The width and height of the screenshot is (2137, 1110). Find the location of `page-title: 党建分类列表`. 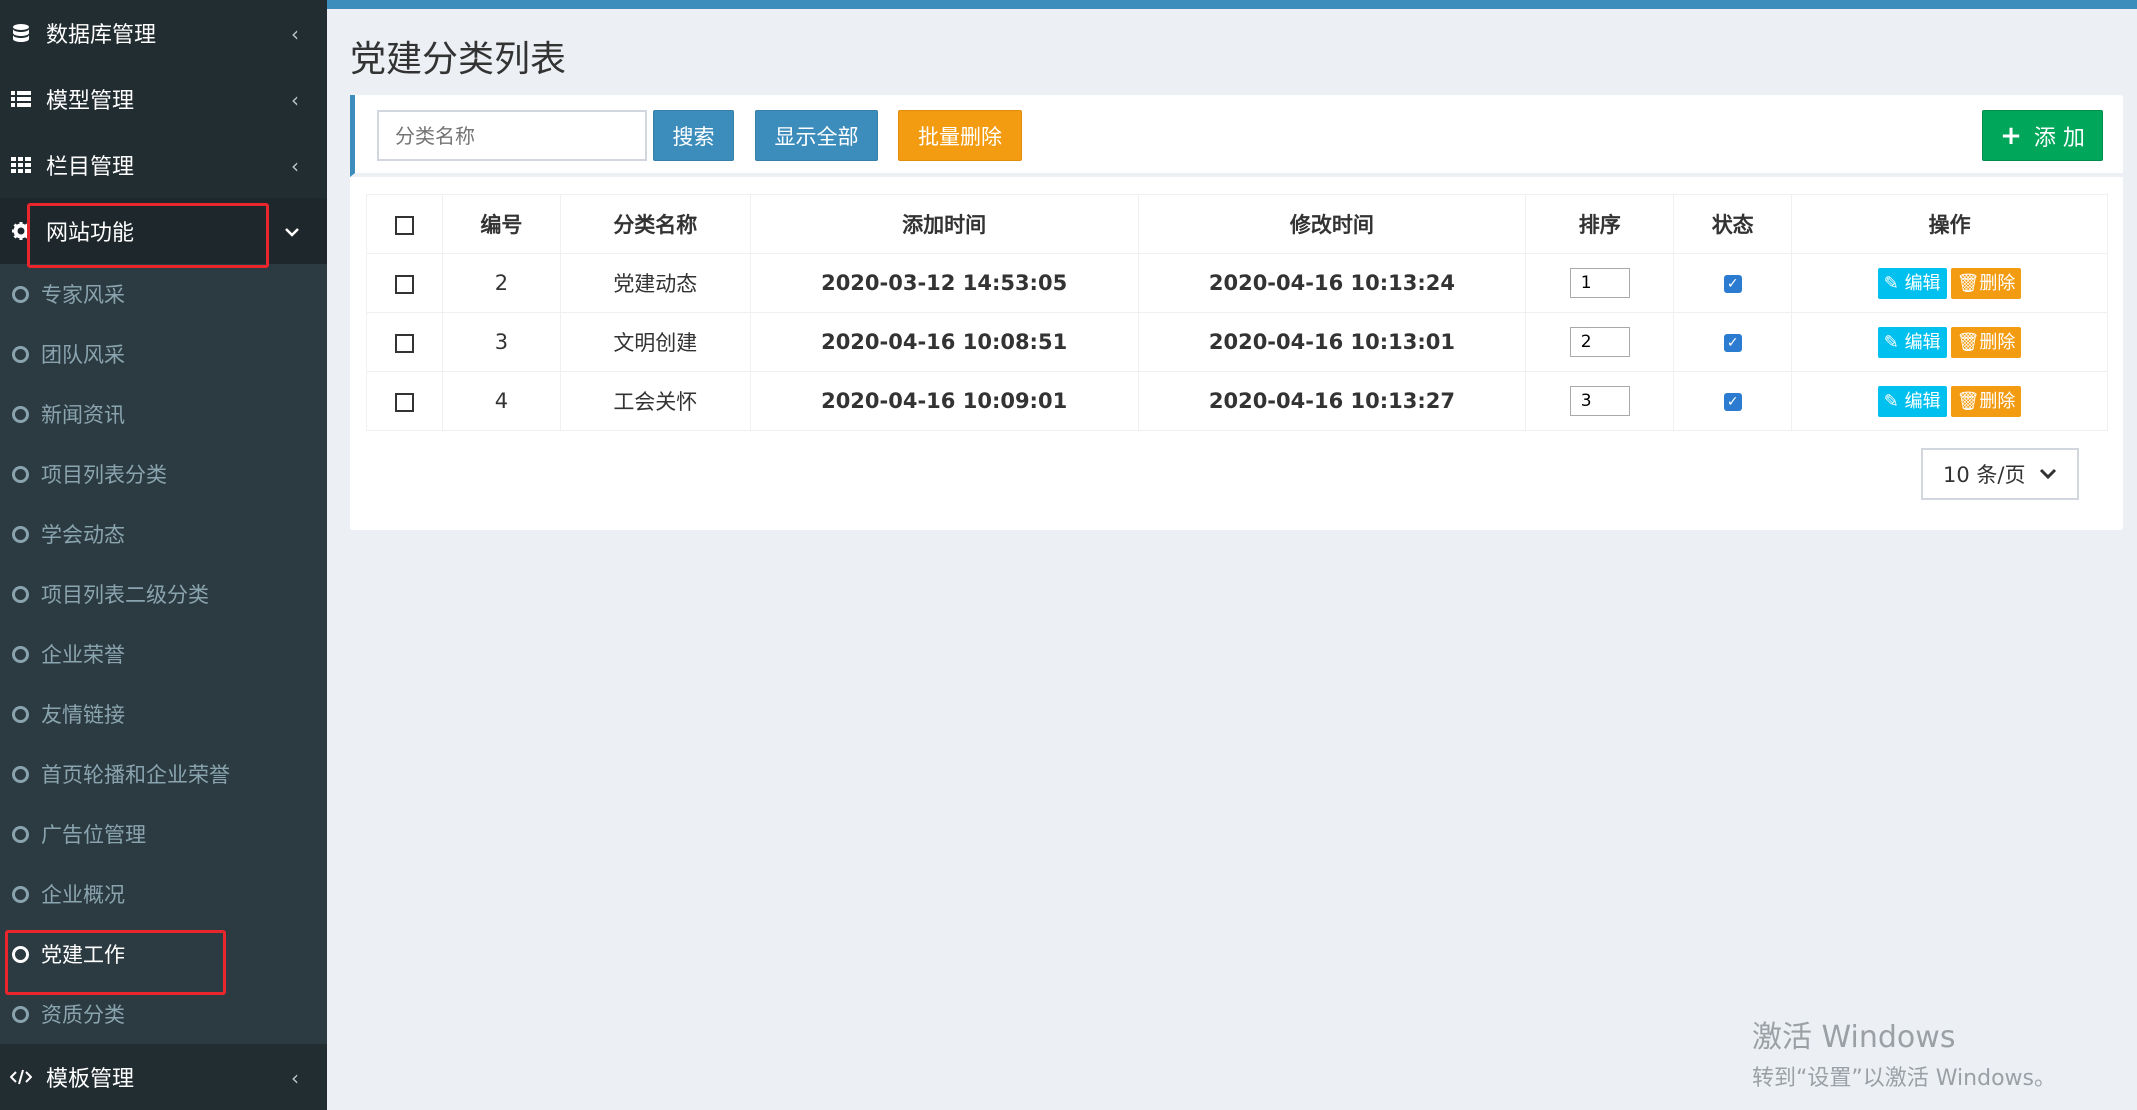

page-title: 党建分类列表 is located at coordinates (458, 59).